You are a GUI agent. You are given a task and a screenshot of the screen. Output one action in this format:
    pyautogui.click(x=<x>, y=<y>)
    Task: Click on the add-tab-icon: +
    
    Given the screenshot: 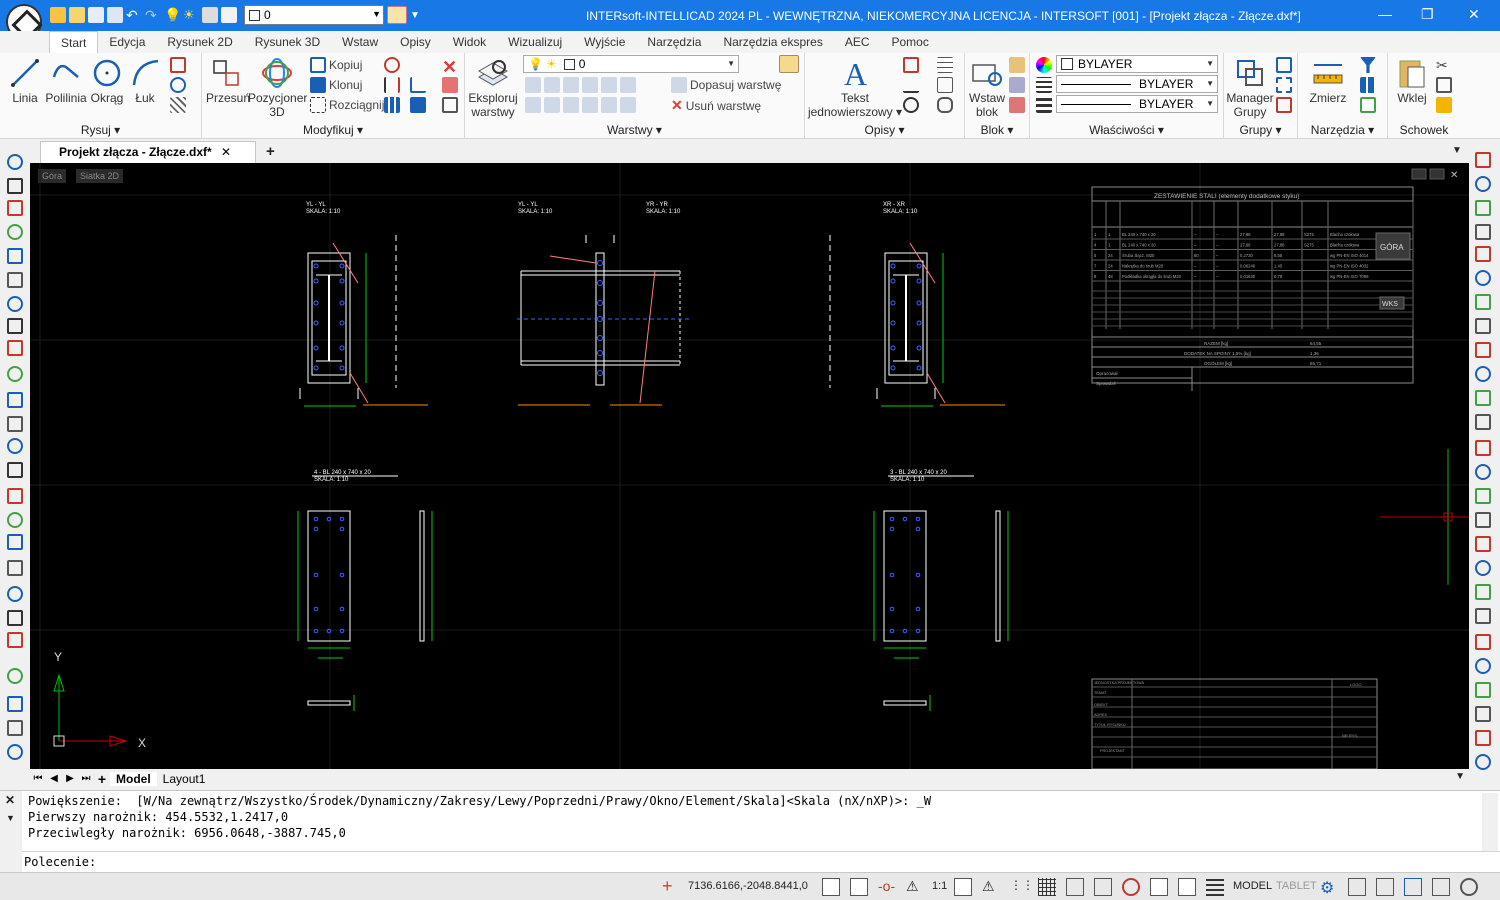 What is the action you would take?
    pyautogui.click(x=270, y=151)
    